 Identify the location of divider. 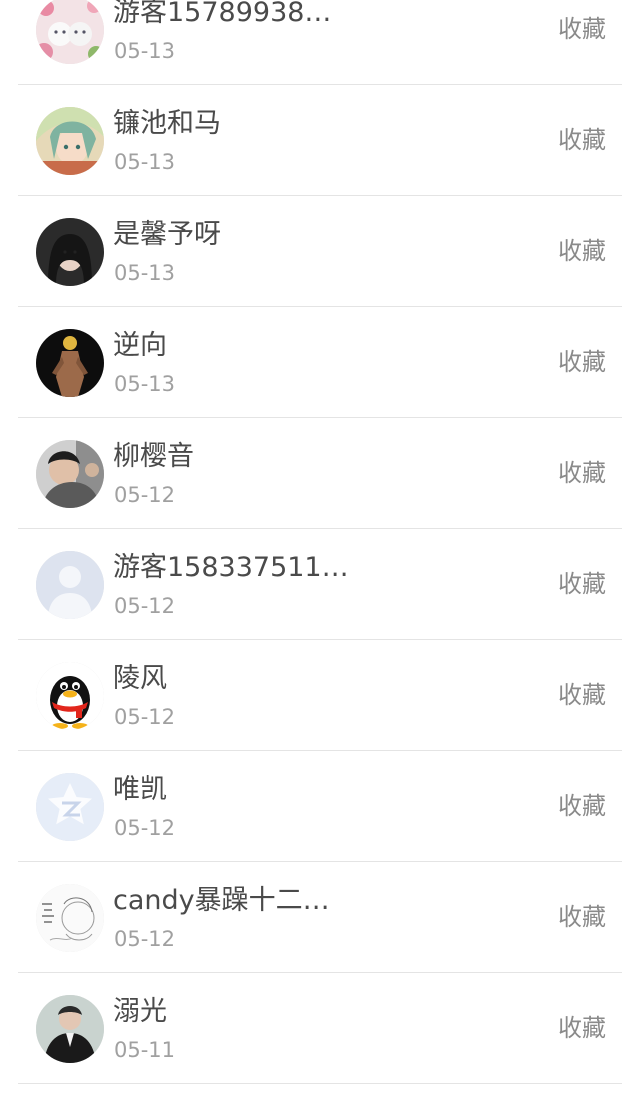
(320, 1083).